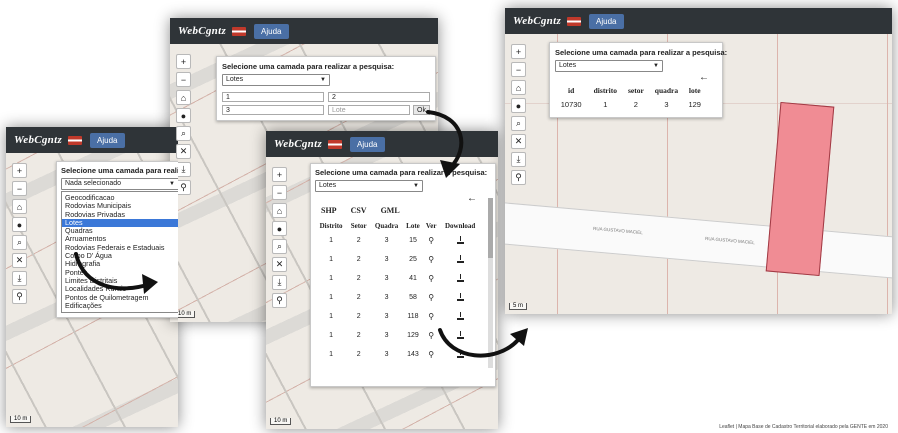 The image size is (898, 433). What do you see at coordinates (571, 104) in the screenshot?
I see `cell-id: 10730` at bounding box center [571, 104].